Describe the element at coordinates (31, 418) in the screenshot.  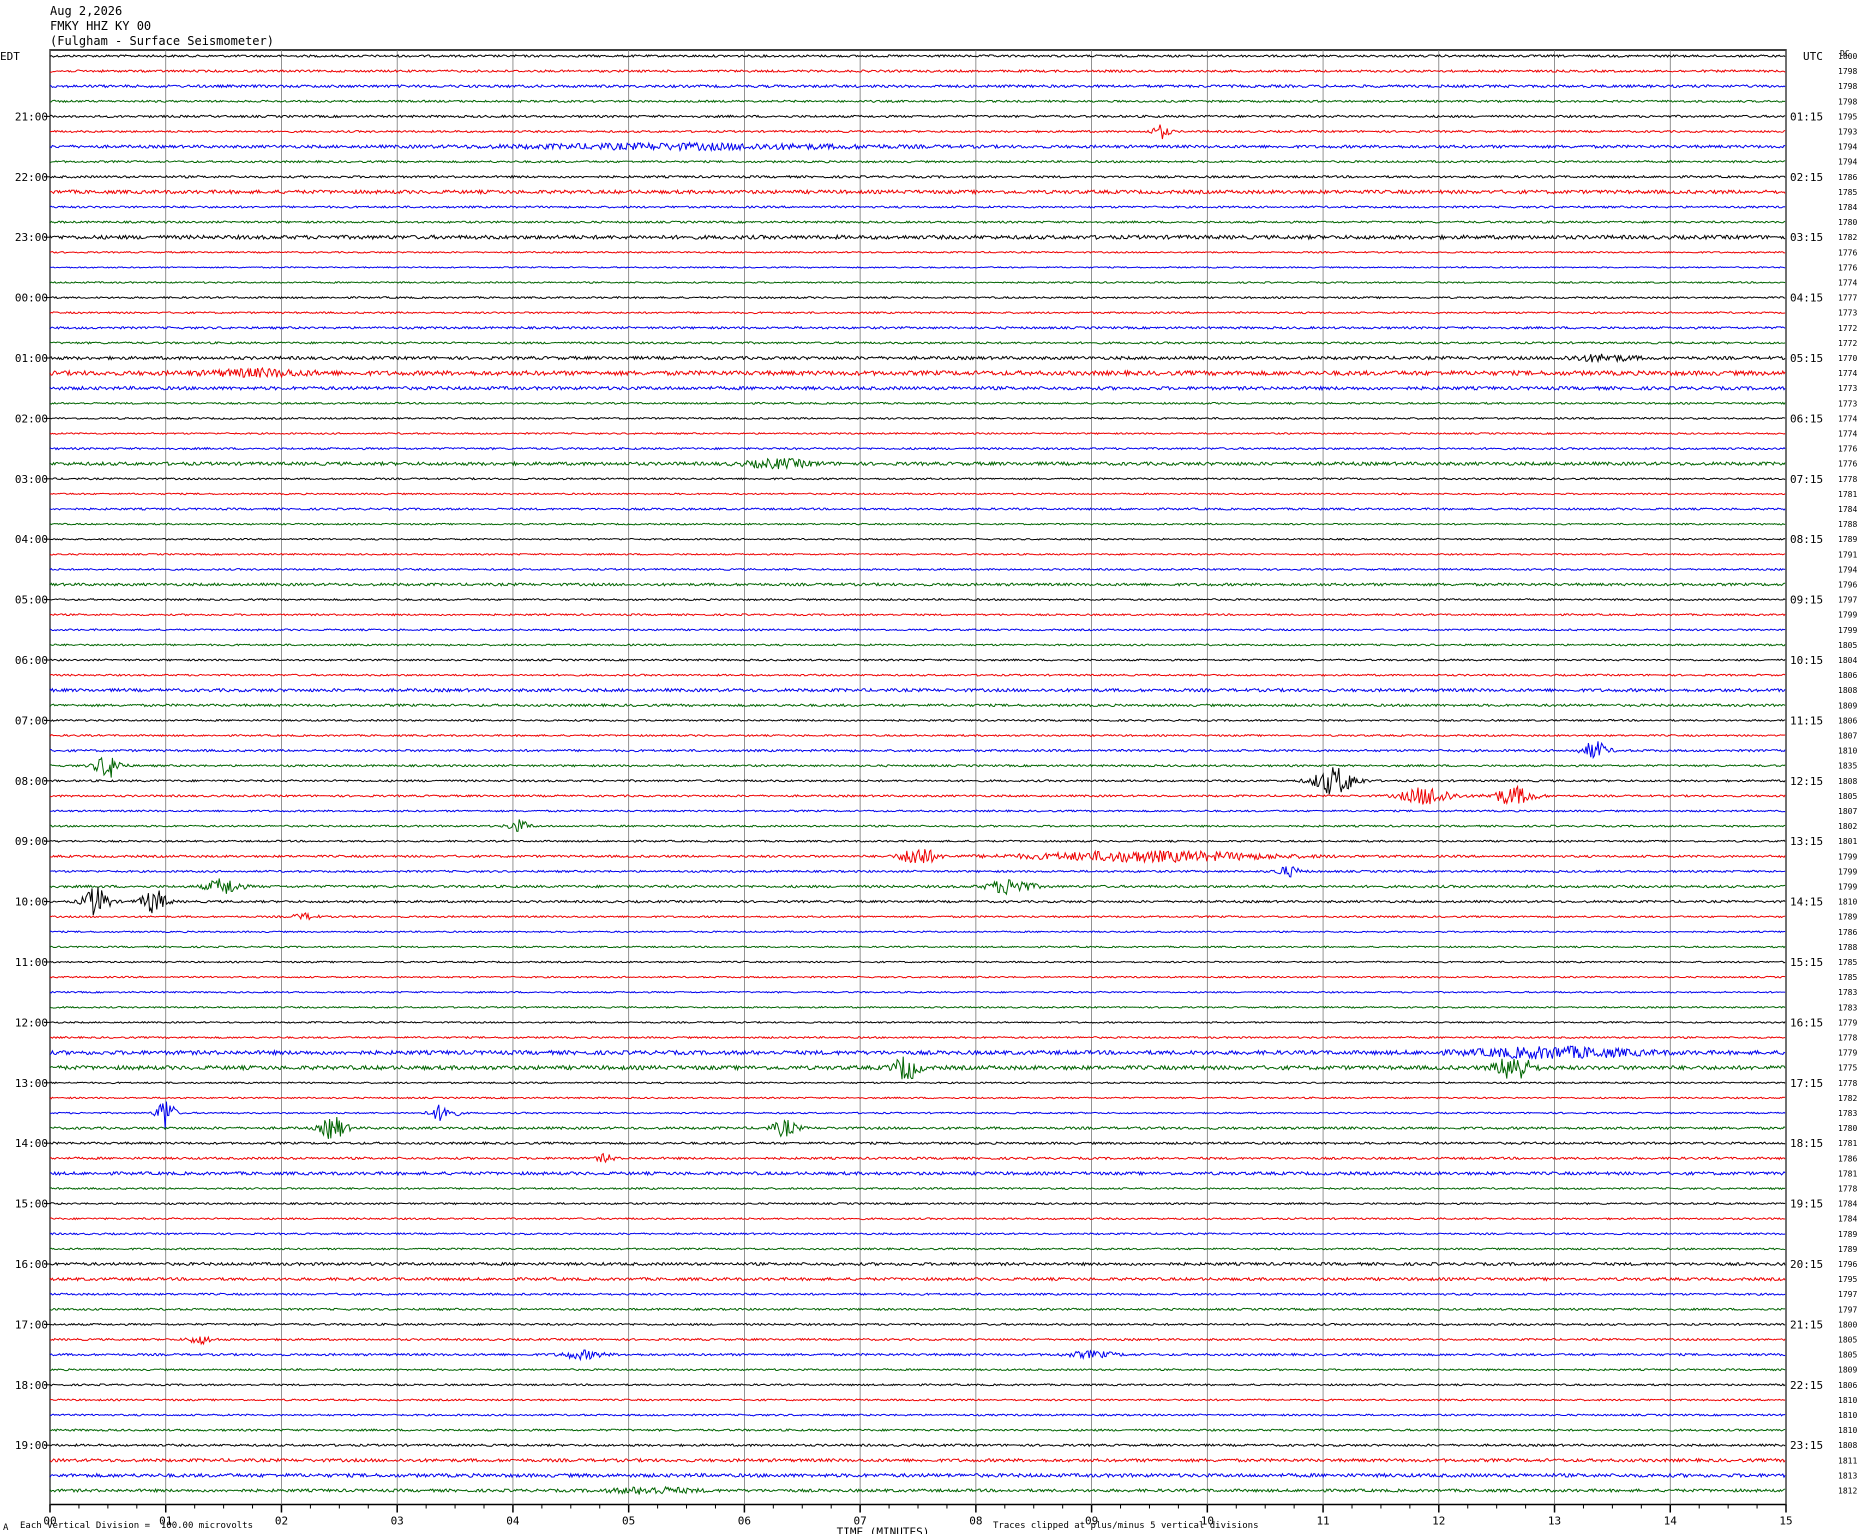
I see `edt-hour-label: 02:00` at that location.